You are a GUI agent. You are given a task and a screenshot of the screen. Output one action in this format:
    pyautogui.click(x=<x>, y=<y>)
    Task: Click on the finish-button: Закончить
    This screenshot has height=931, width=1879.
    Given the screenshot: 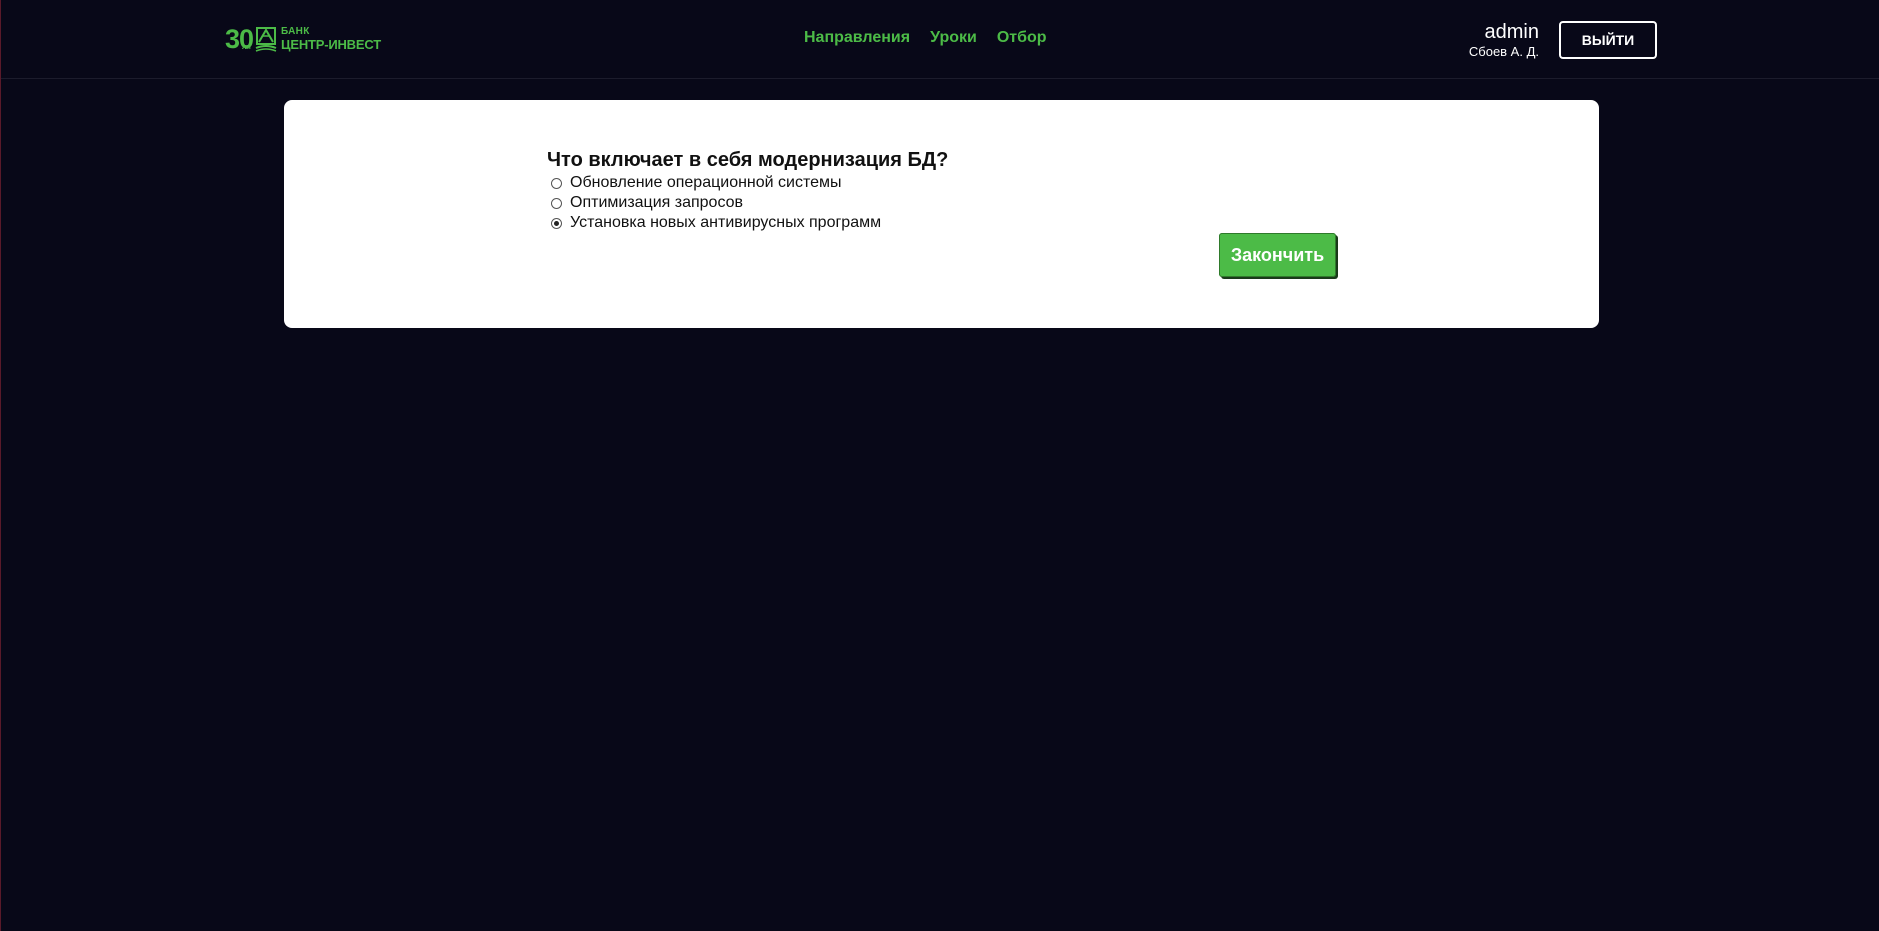 What is the action you would take?
    pyautogui.click(x=1277, y=255)
    